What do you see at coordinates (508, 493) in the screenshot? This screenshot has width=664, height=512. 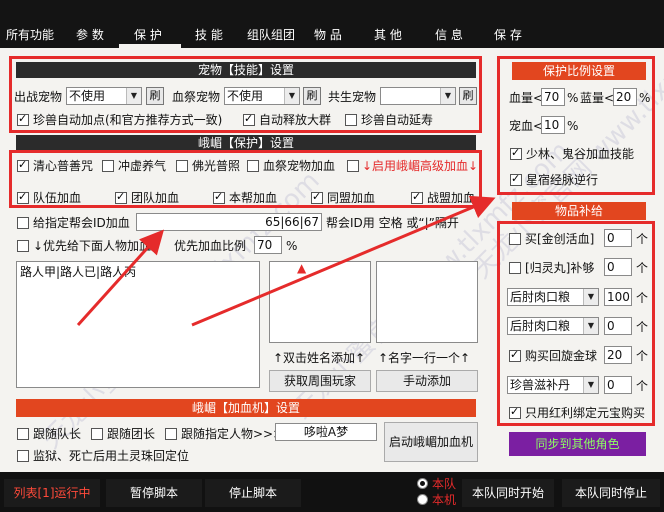 I see `team-start-button: 本队同时开始` at bounding box center [508, 493].